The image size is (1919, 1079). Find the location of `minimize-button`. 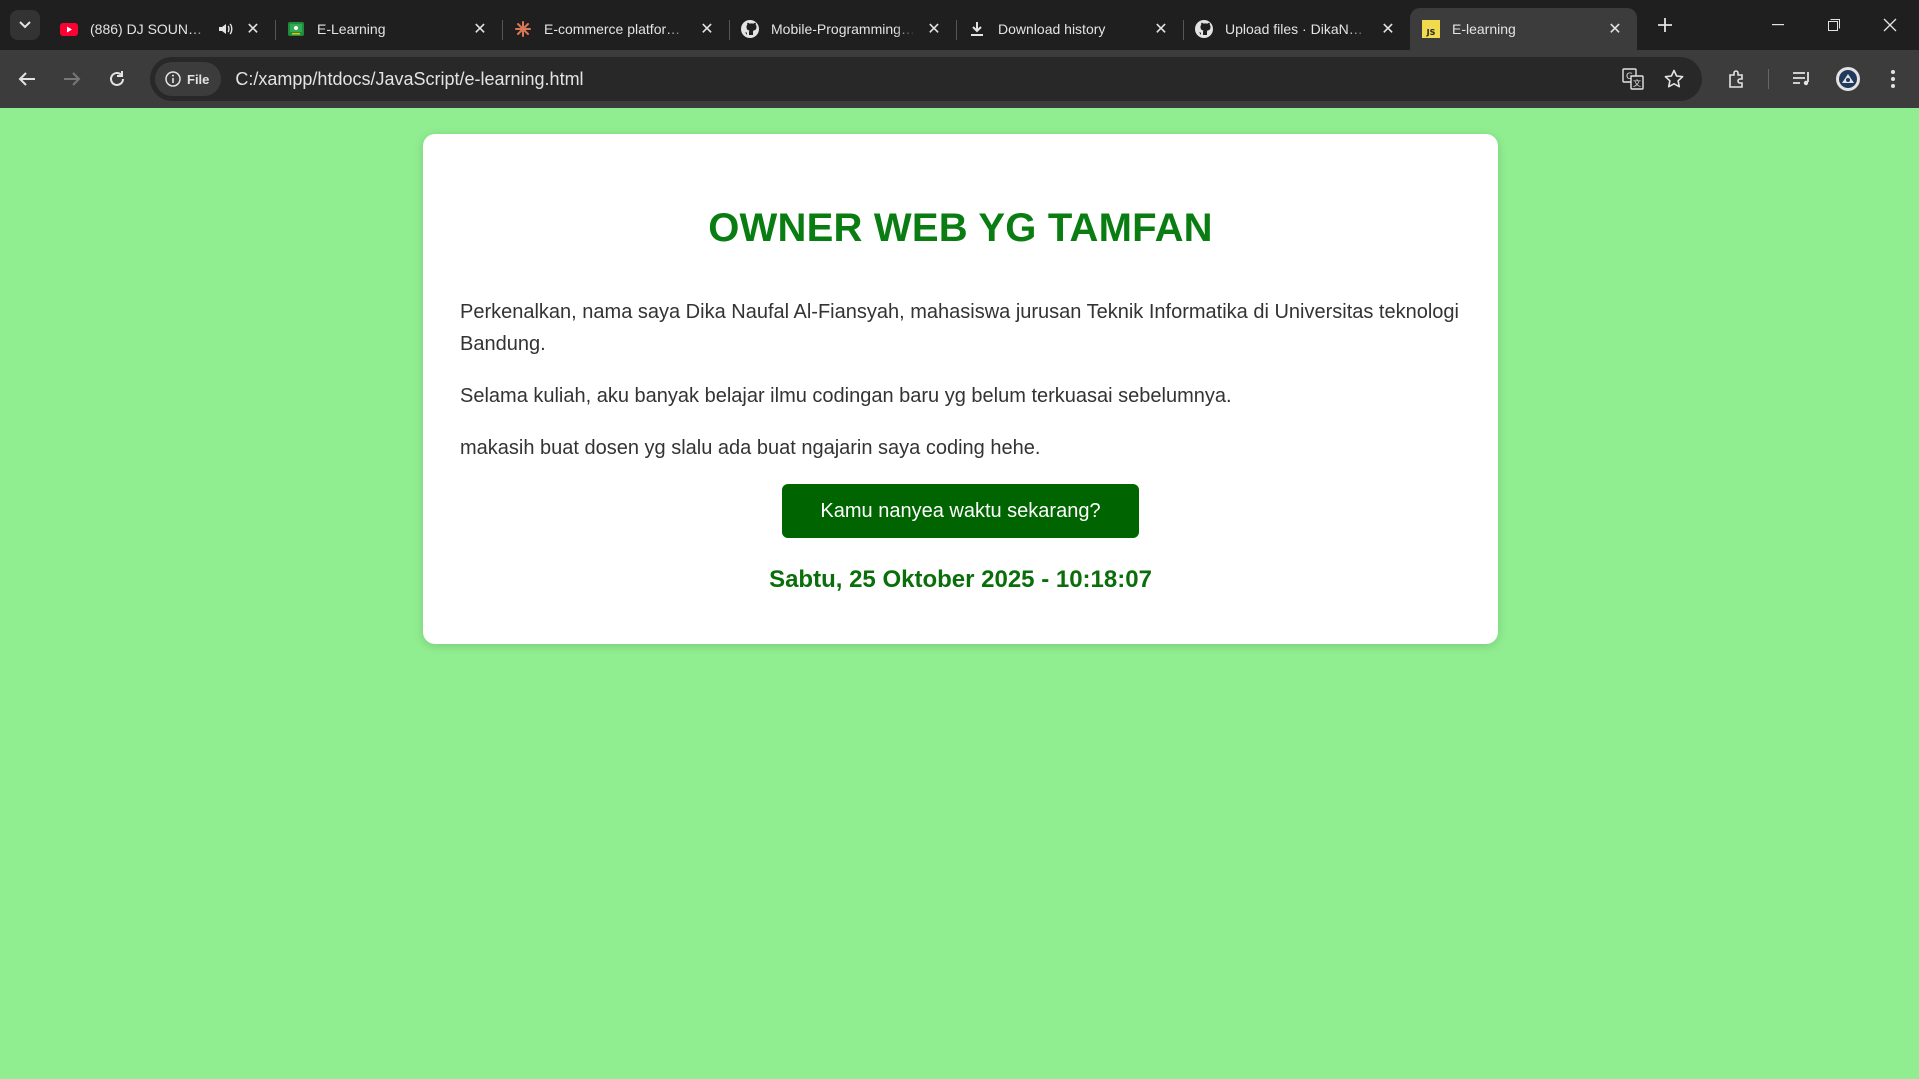

minimize-button is located at coordinates (1778, 25).